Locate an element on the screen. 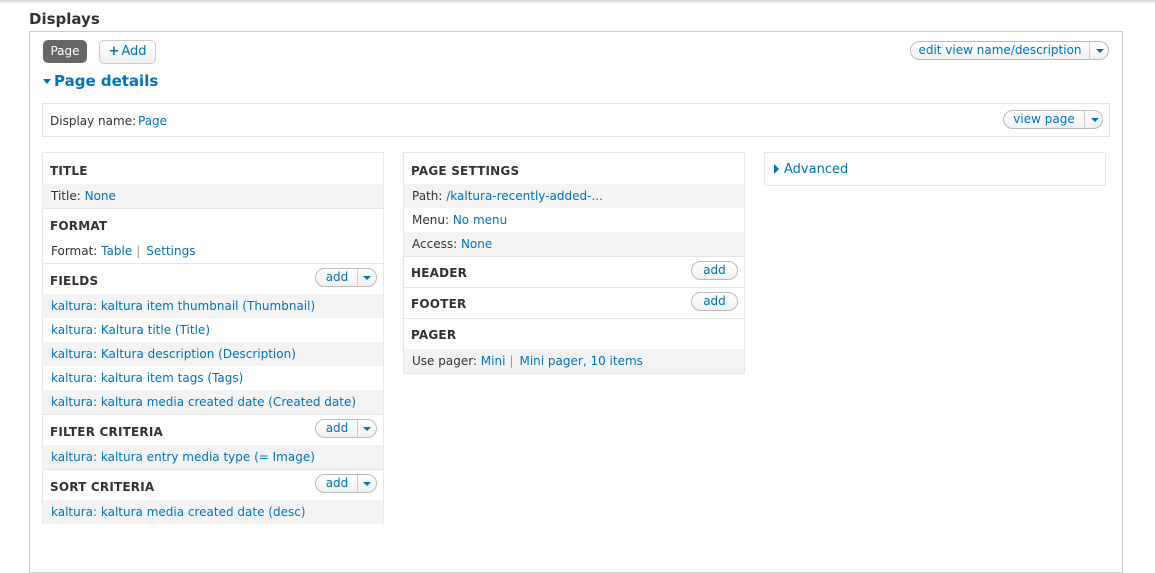 The width and height of the screenshot is (1155, 573). sort-criteria-heading: SORT CRITERIA is located at coordinates (102, 487).